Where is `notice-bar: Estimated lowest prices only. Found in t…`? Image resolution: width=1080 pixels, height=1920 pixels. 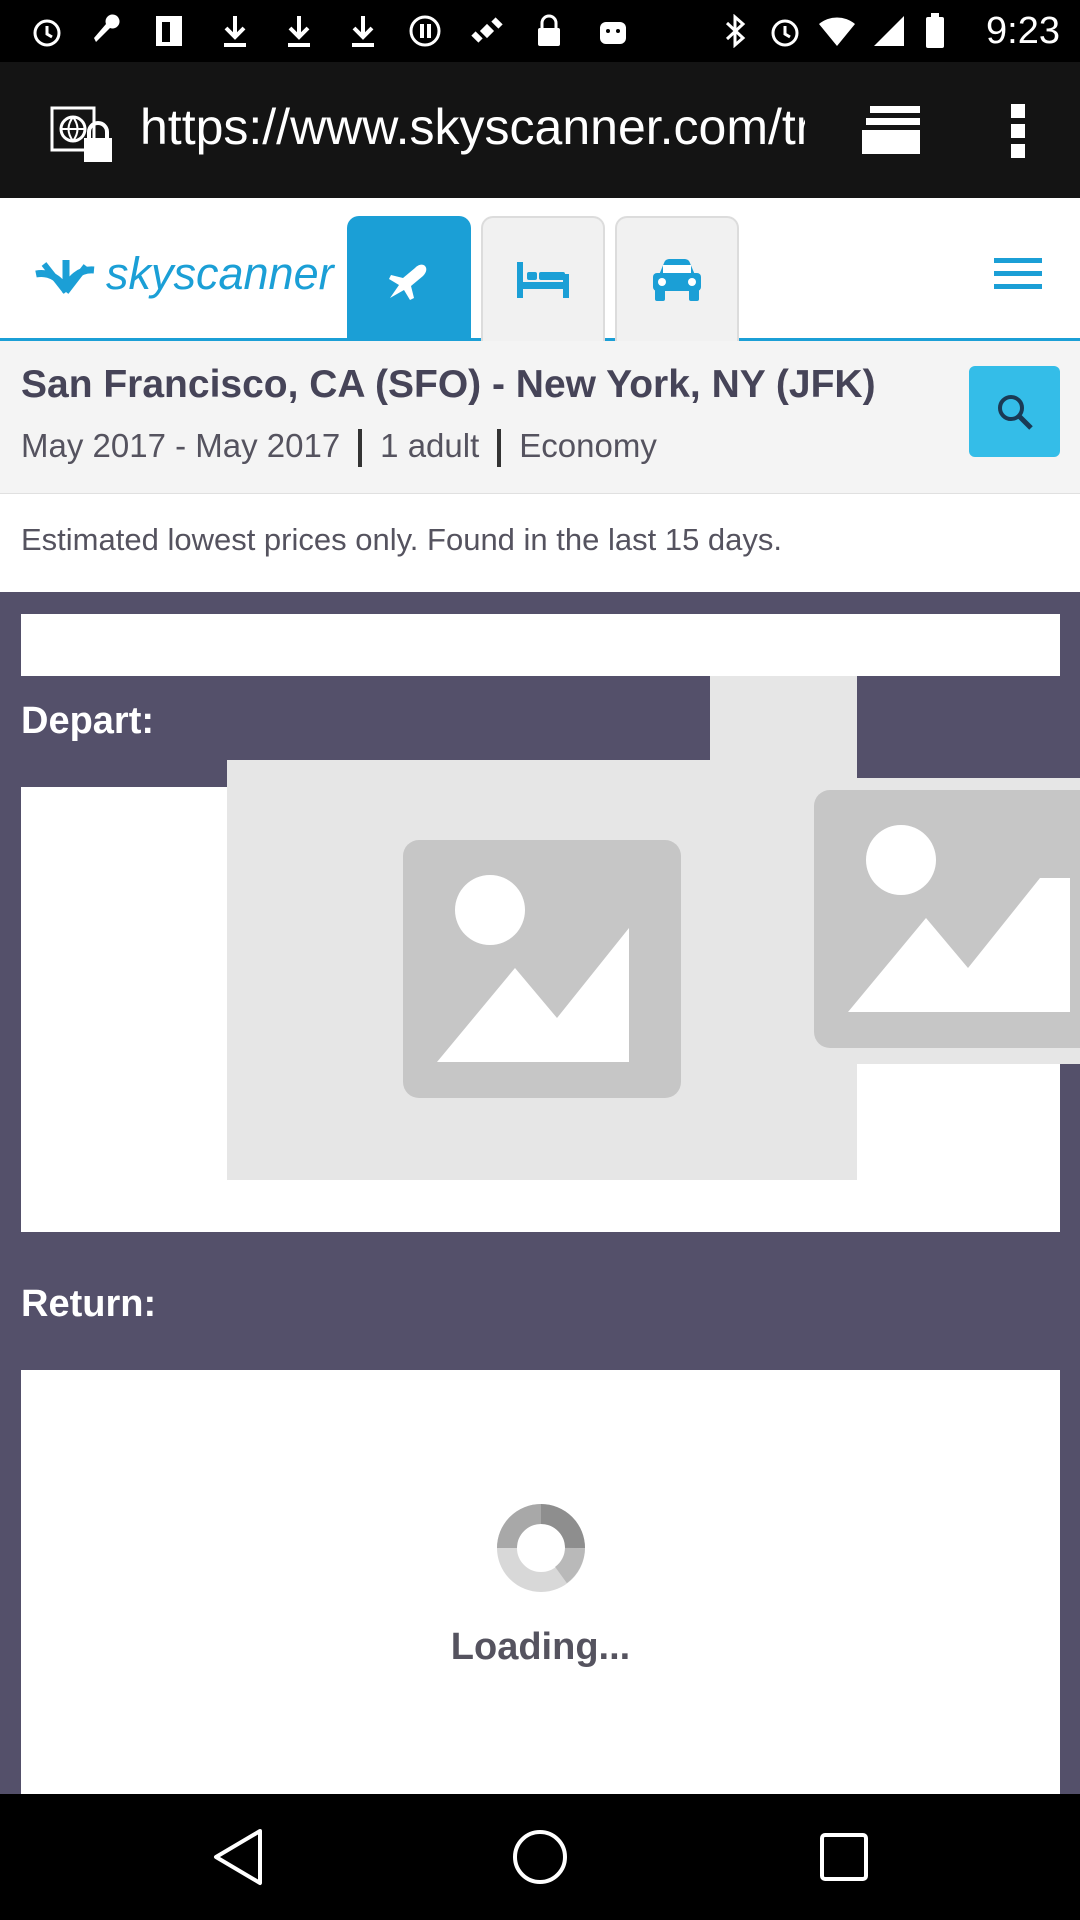 notice-bar: Estimated lowest prices only. Found in t… is located at coordinates (540, 543).